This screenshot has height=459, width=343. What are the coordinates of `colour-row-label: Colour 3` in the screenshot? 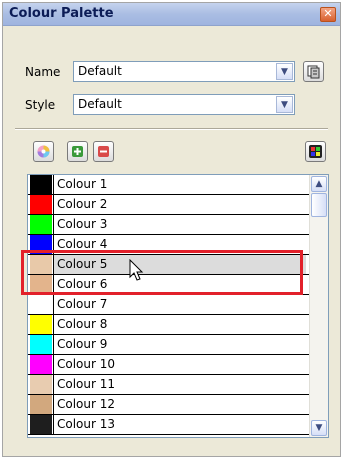 It's located at (179, 224).